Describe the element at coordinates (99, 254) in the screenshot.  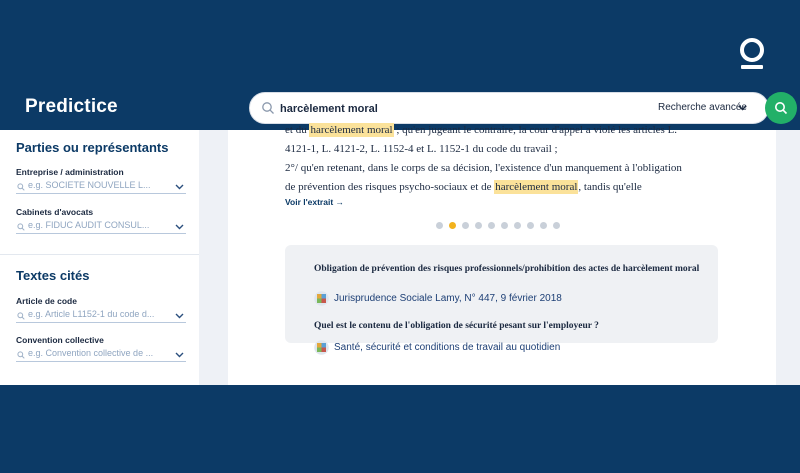
I see `section-divider` at that location.